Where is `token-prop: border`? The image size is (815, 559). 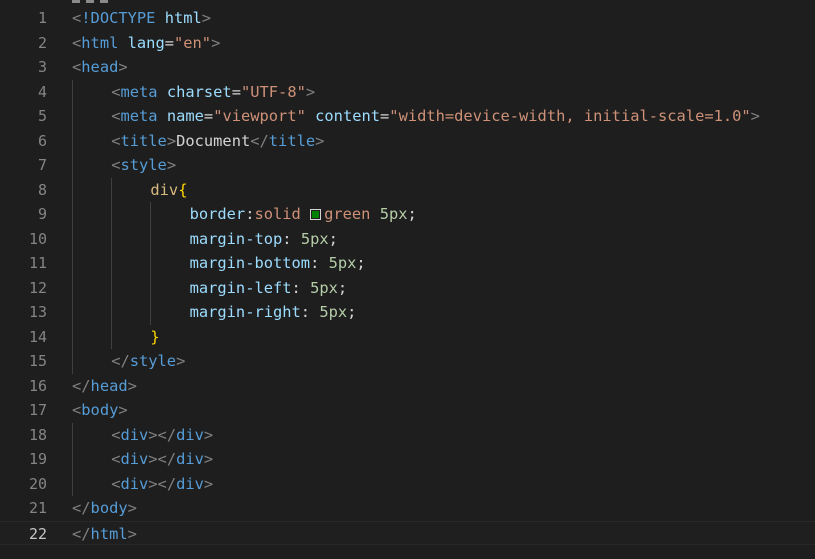
token-prop: border is located at coordinates (217, 214).